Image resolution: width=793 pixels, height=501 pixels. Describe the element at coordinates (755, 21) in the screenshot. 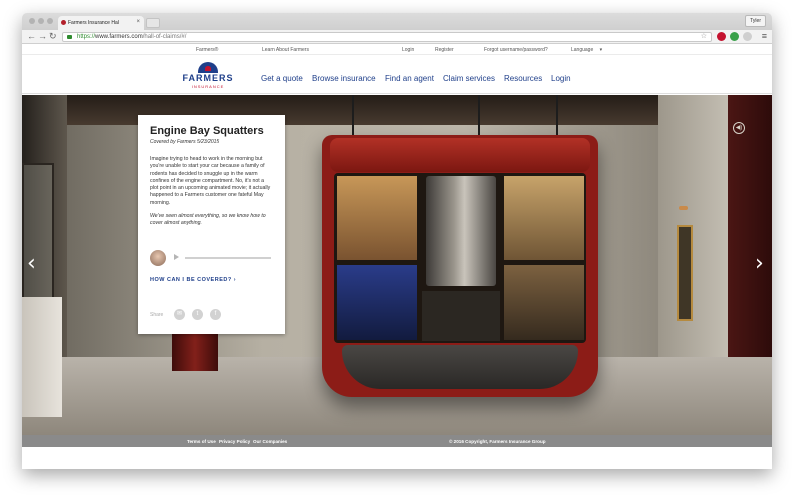

I see `profile-button: Tyler` at that location.